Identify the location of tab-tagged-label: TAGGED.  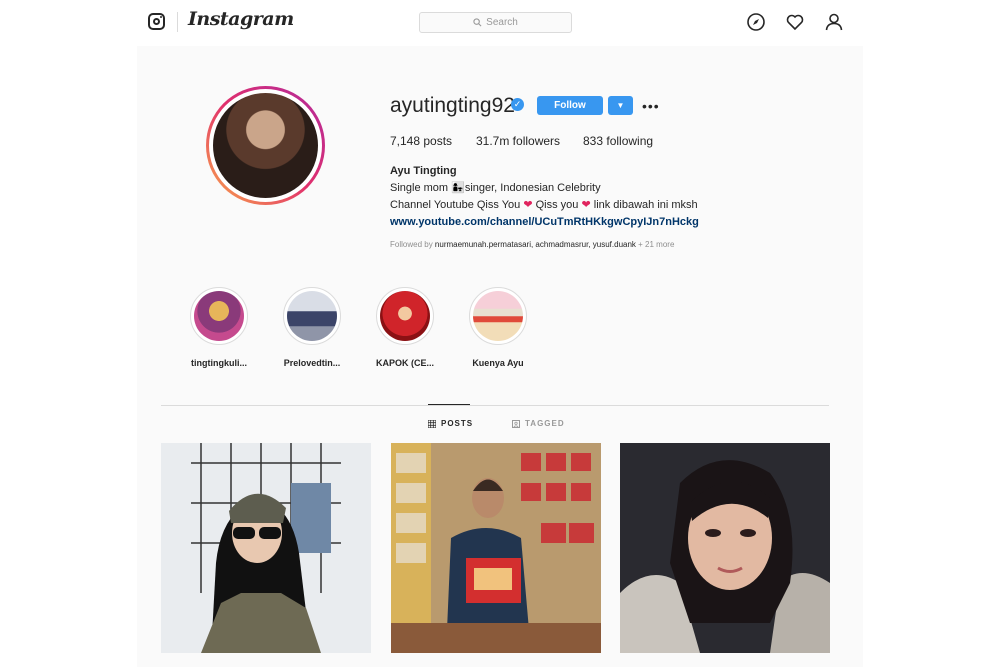
(545, 423).